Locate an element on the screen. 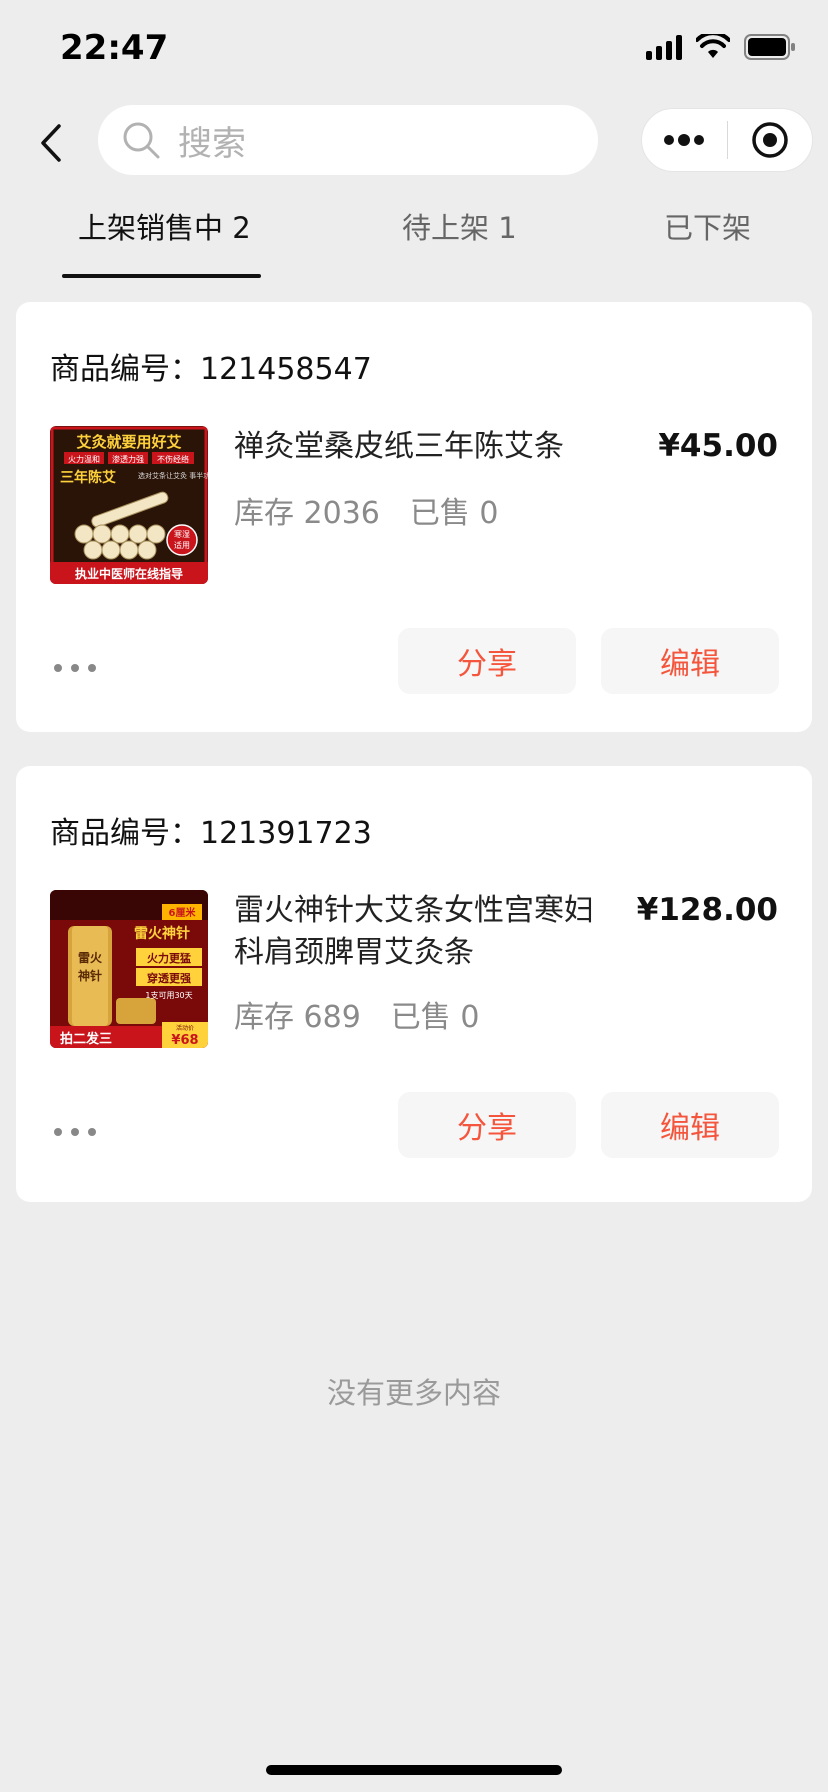 The image size is (828, 1792). svg-text: 火力温和 is located at coordinates (84, 459).